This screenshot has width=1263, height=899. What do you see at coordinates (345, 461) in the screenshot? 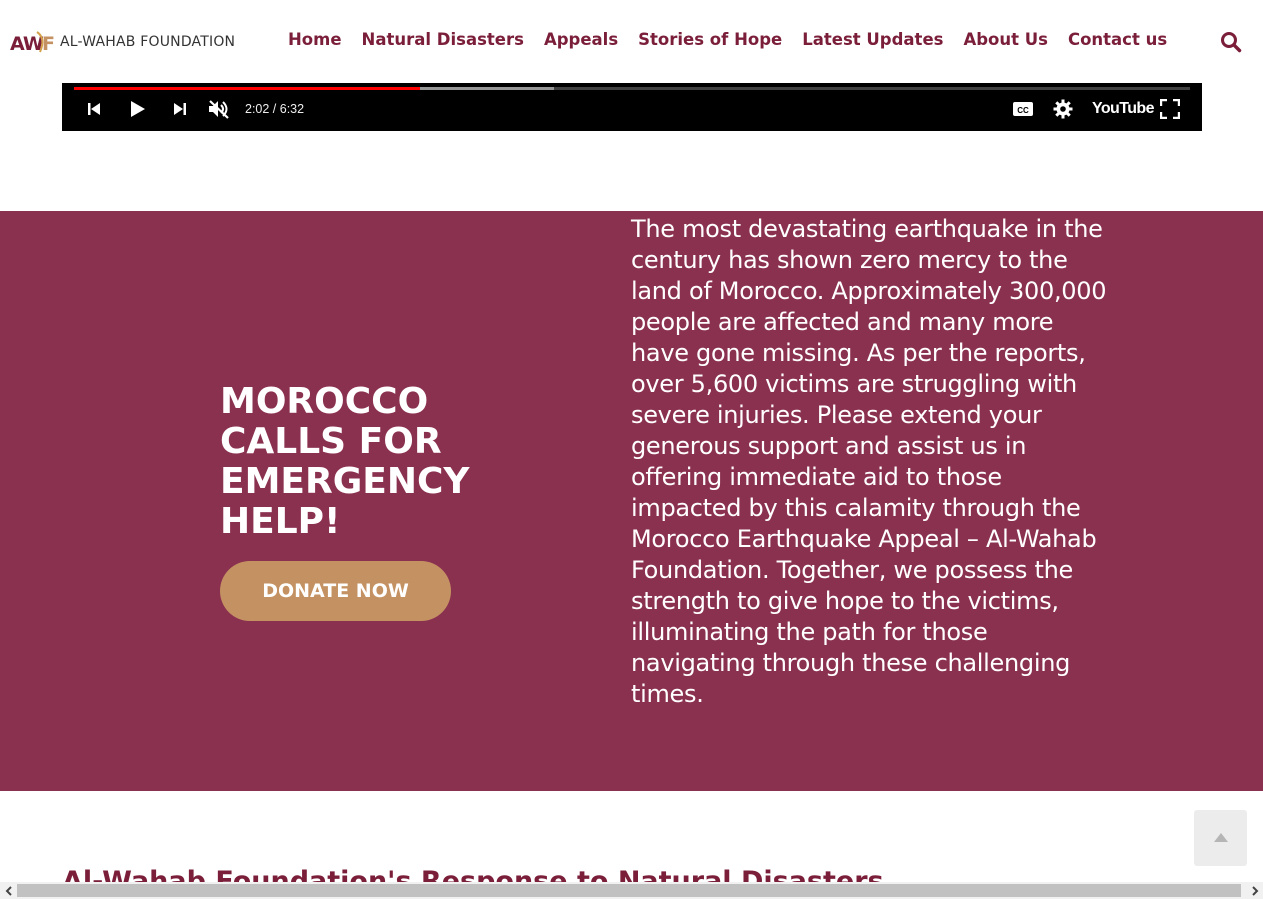
I see `appeal-title: MOROCCO CALLS FOR EMERGENCY HELP!` at bounding box center [345, 461].